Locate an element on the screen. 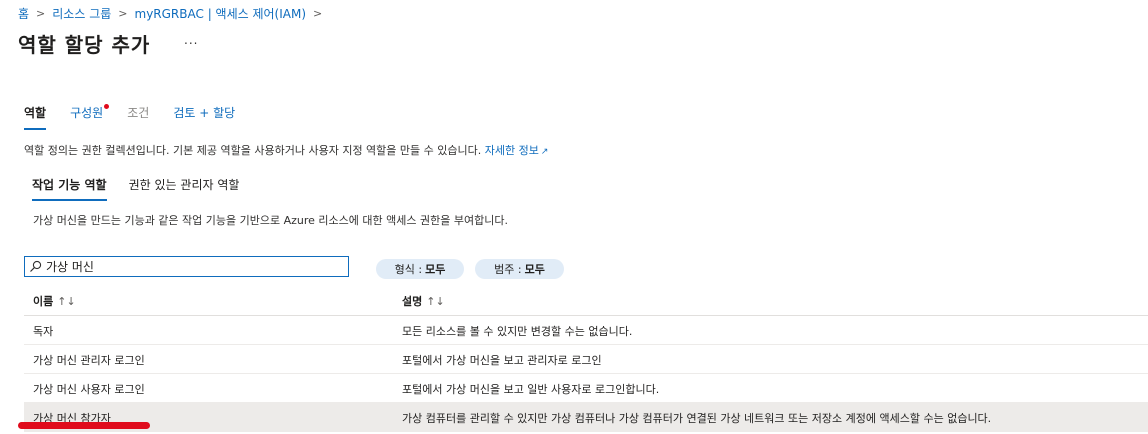 This screenshot has height=434, width=1148. wizard-tabs: 역할 구성원 조건 검토 + 할당 is located at coordinates (141, 117).